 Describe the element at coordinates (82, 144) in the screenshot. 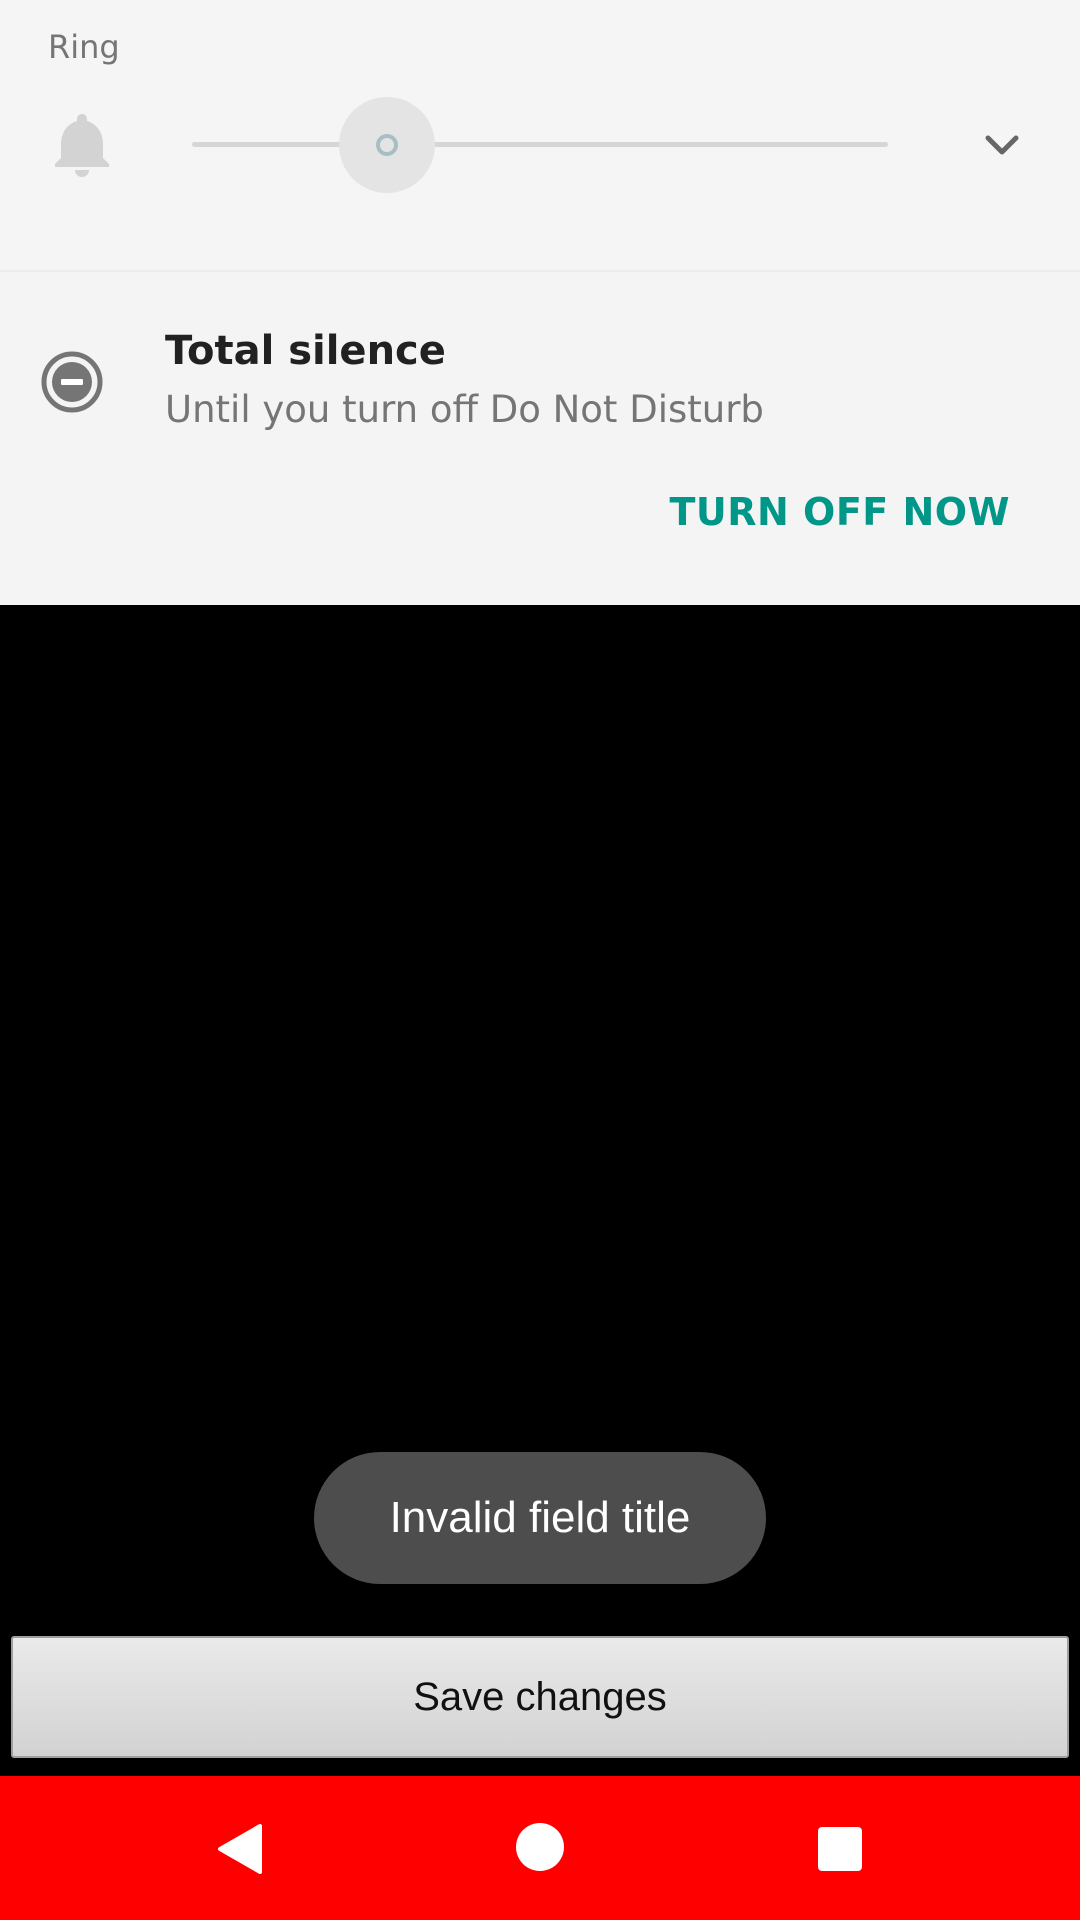

I see `bell-icon` at that location.